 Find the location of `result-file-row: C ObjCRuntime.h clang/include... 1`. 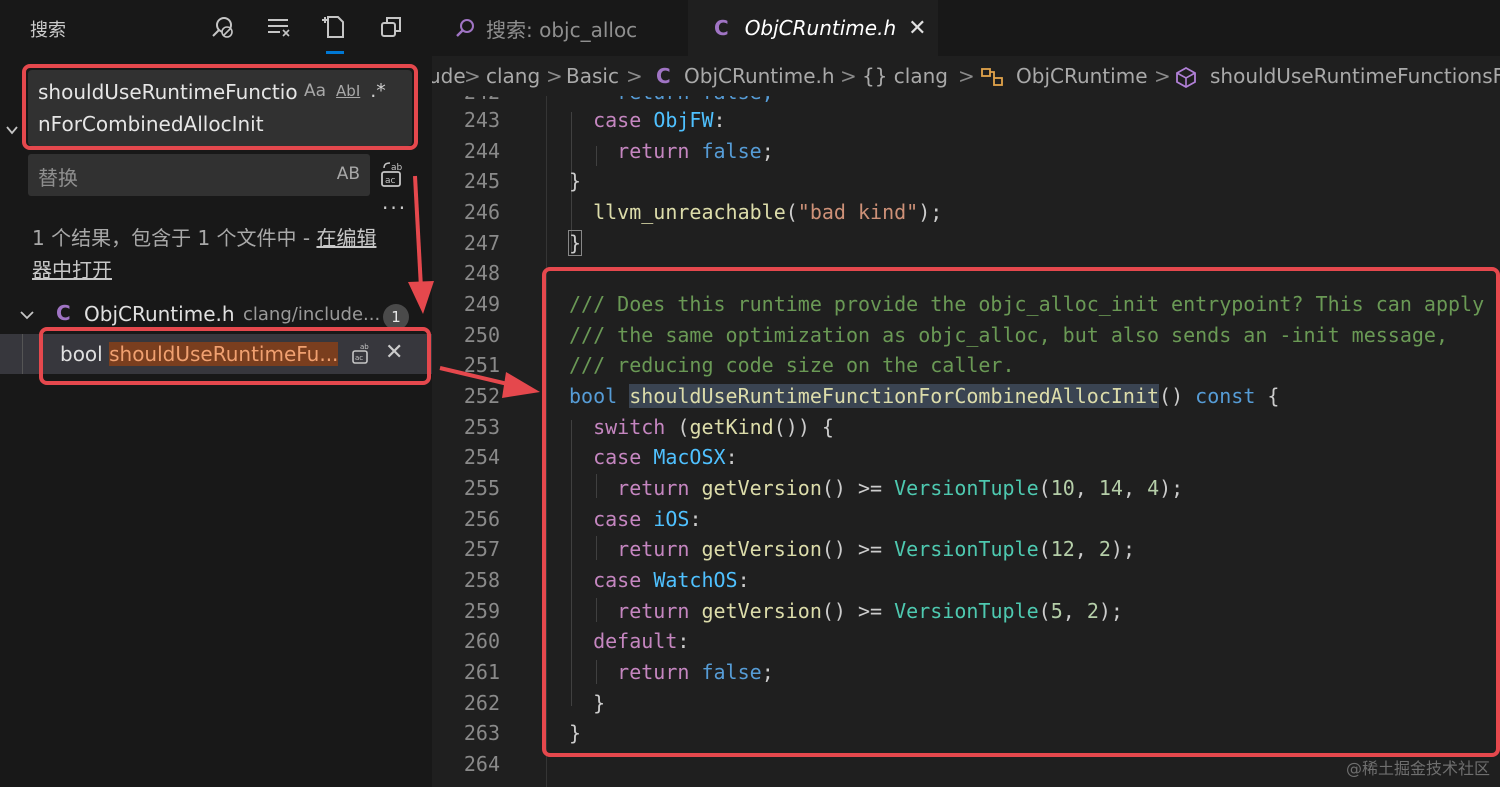

result-file-row: C ObjCRuntime.h clang/include... 1 is located at coordinates (216, 315).